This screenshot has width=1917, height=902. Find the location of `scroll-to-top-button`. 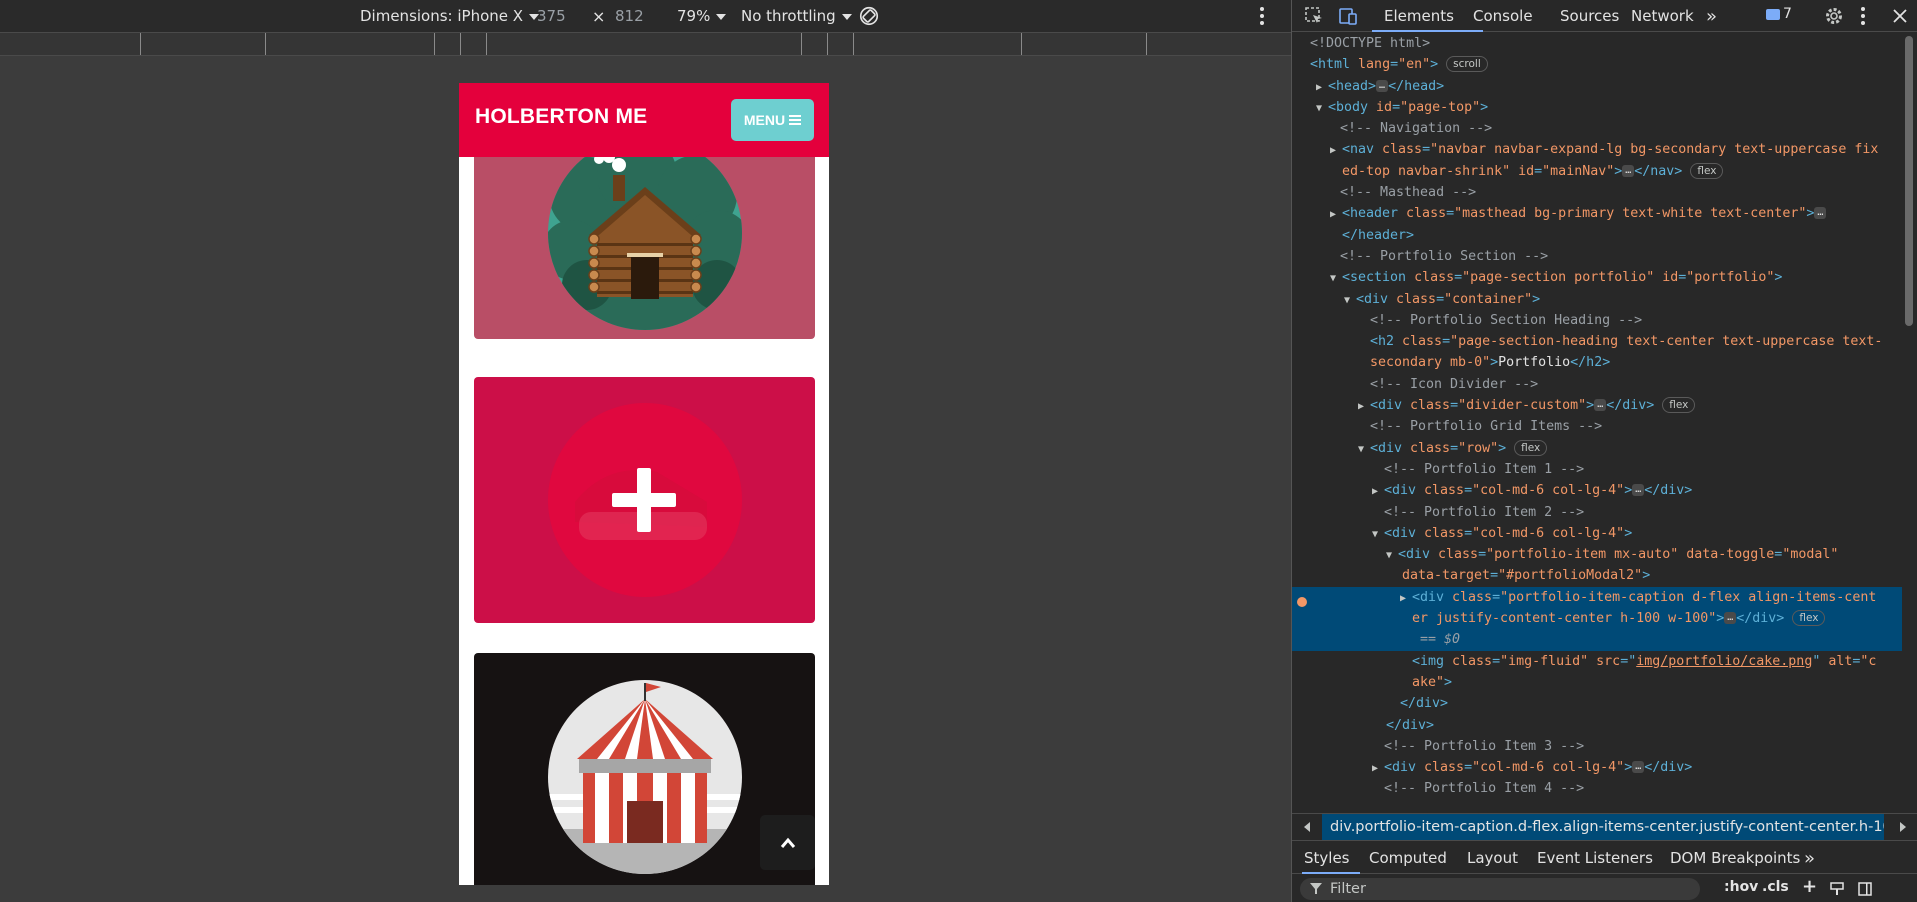

scroll-to-top-button is located at coordinates (787, 842).